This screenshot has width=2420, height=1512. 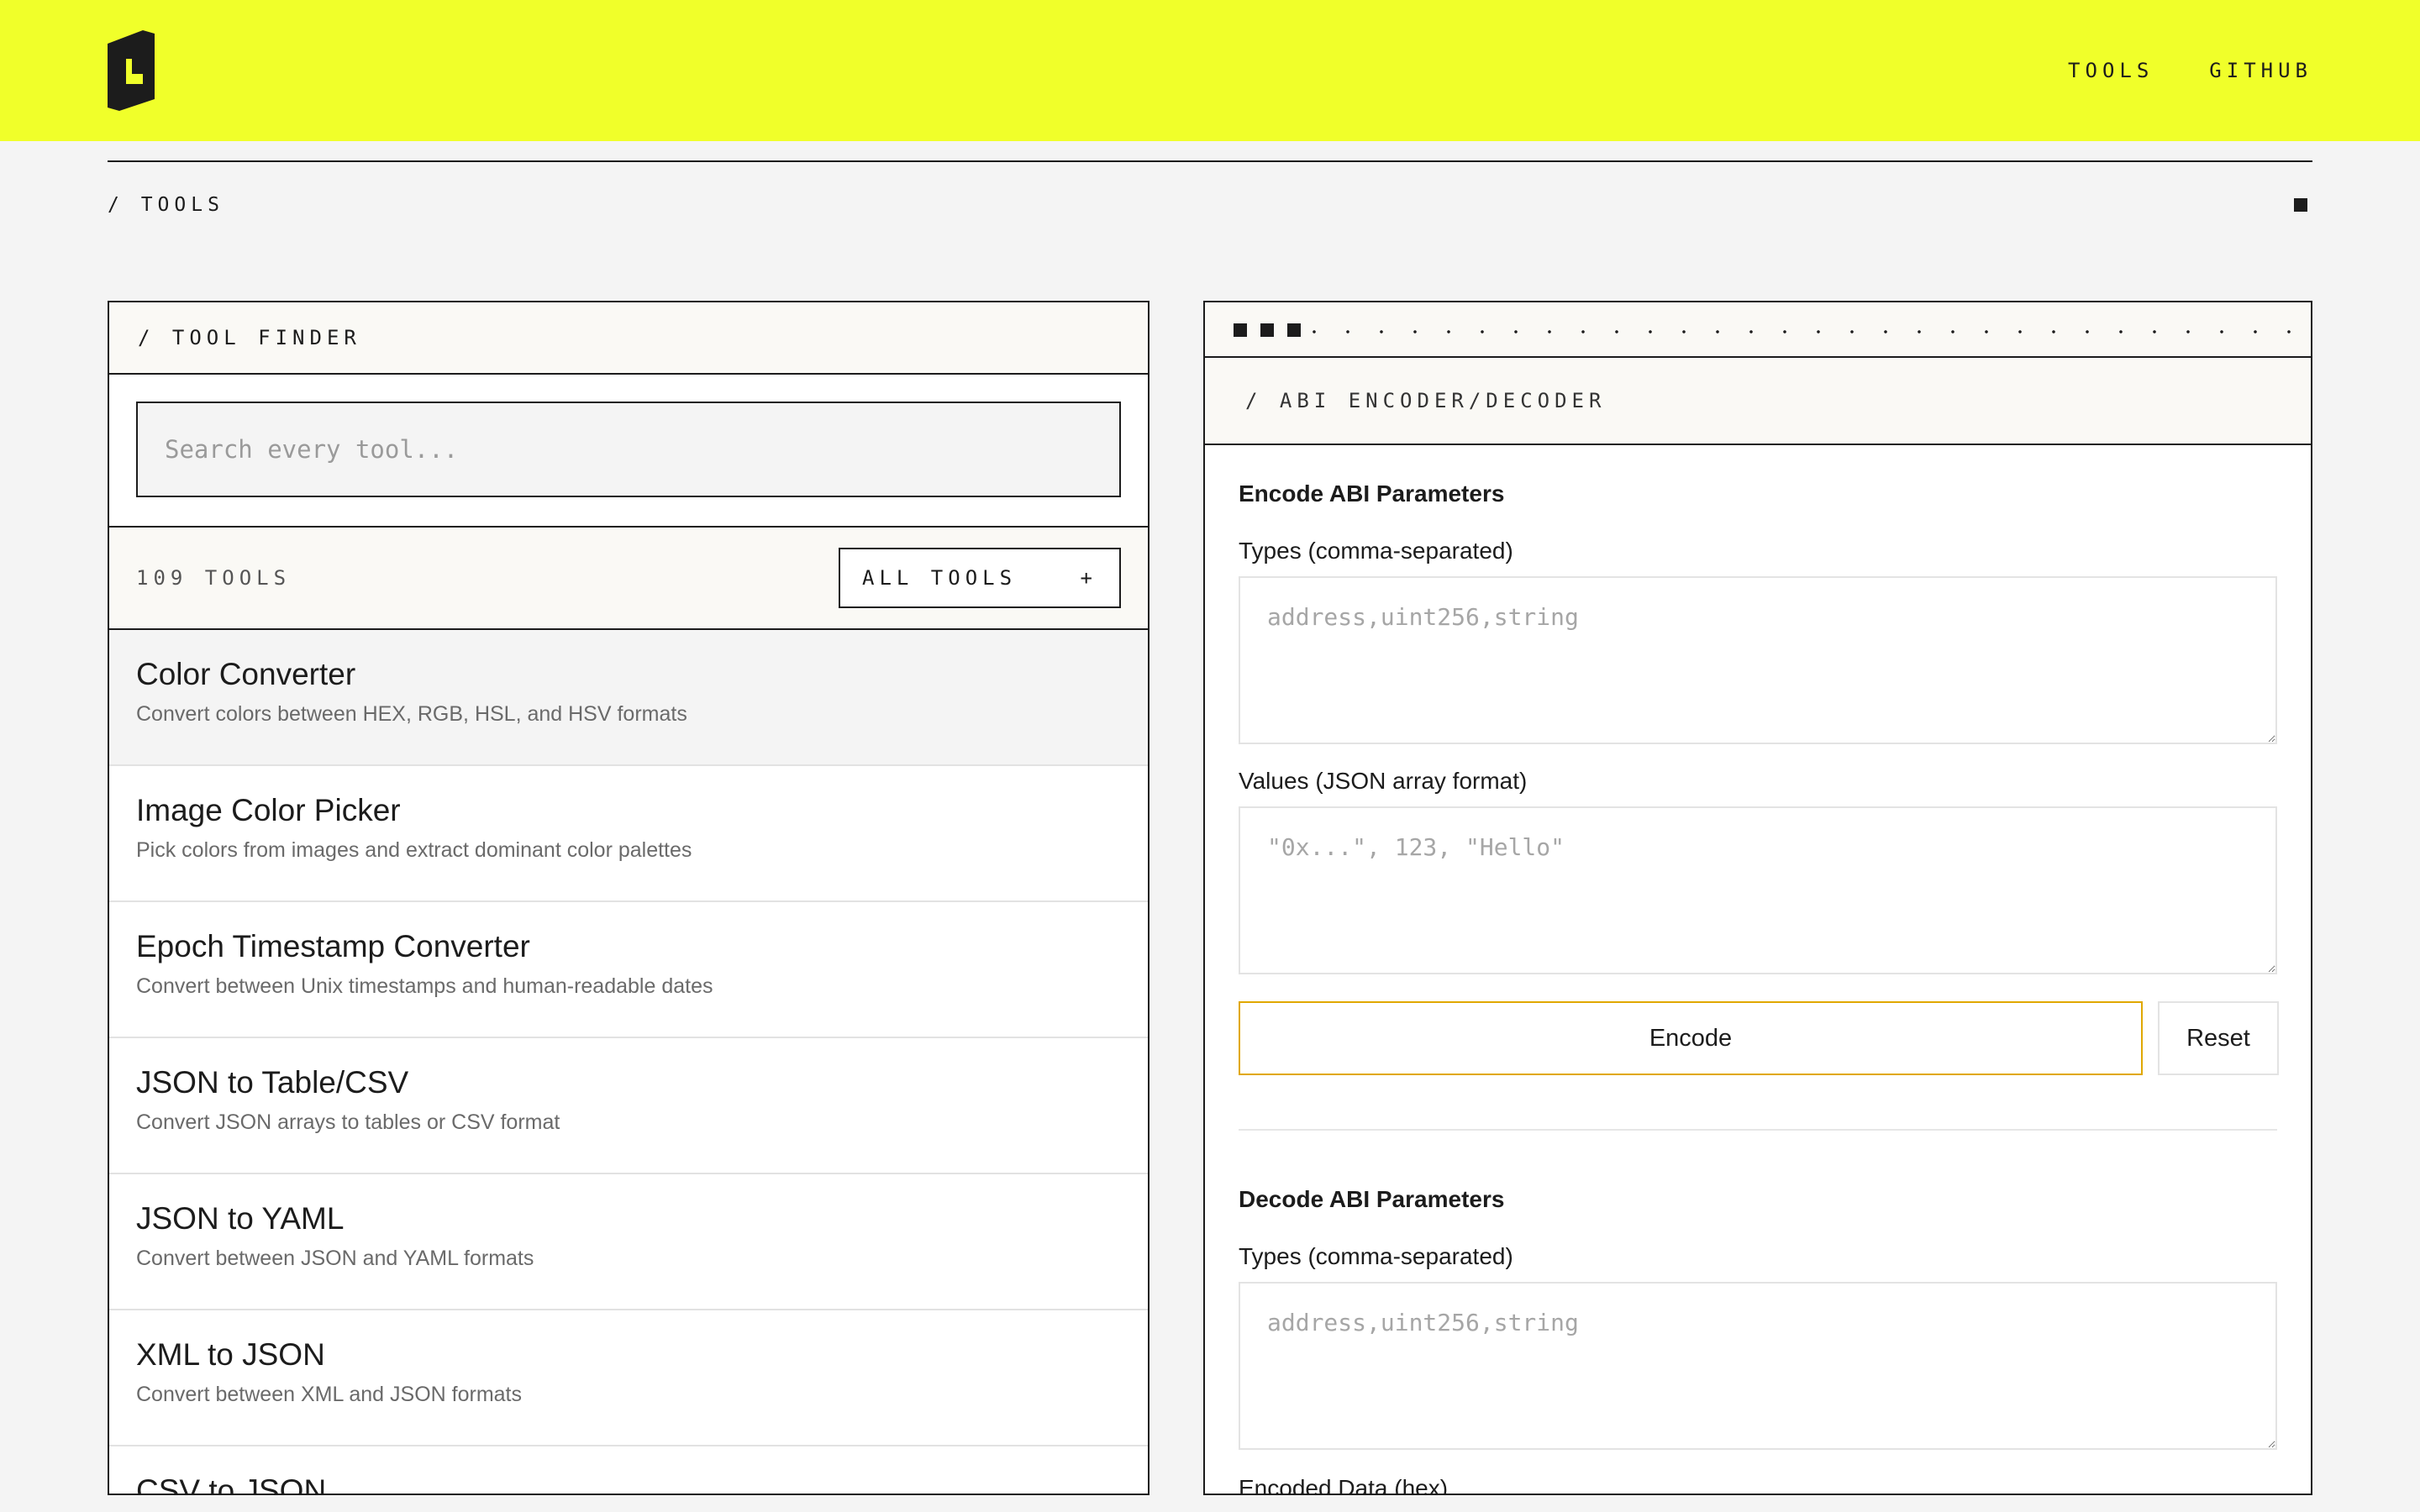 I want to click on tool-name: XML to JSON, so click(x=231, y=1354).